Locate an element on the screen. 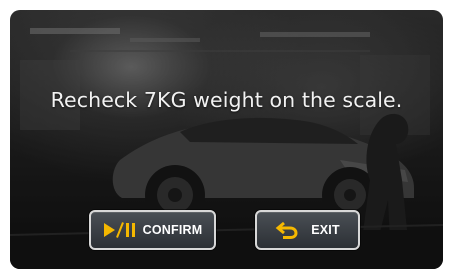  return-arrow-icon is located at coordinates (287, 230).